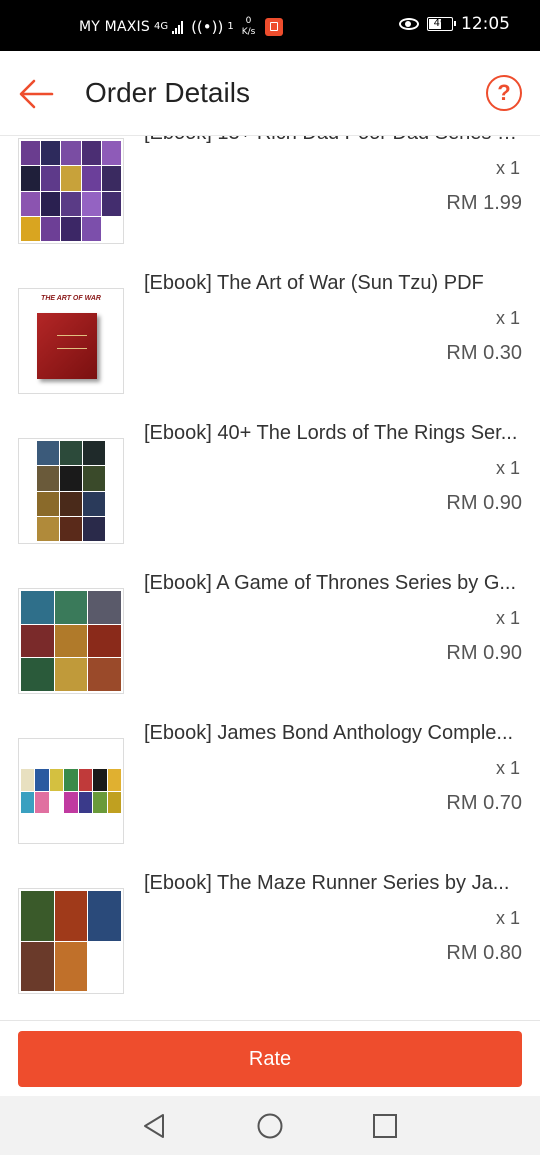 The width and height of the screenshot is (540, 1155). I want to click on product-price: RM 1.99, so click(484, 203).